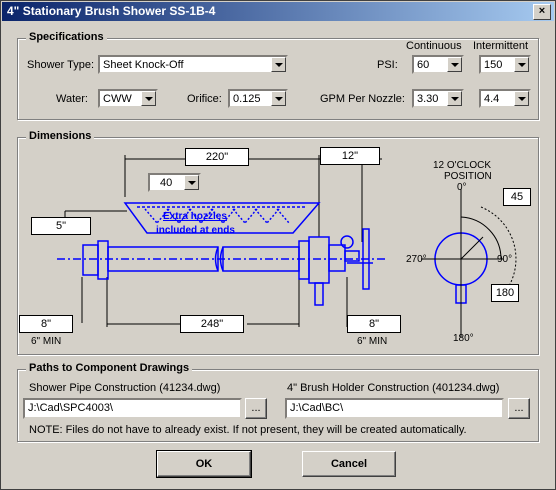 Image resolution: width=556 pixels, height=490 pixels. Describe the element at coordinates (278, 11) in the screenshot. I see `title-bar: 4" Stationary Brush Shower SS-1B-4 ×` at that location.